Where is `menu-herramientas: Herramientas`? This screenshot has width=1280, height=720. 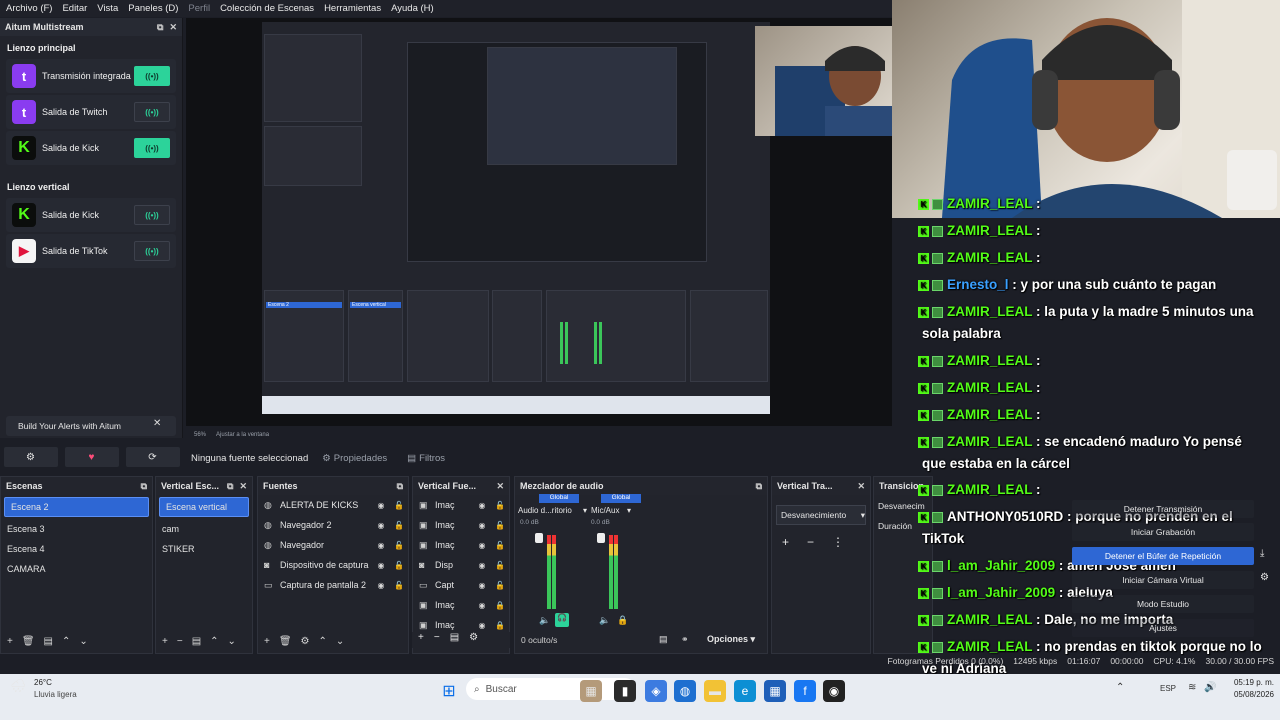 menu-herramientas: Herramientas is located at coordinates (352, 8).